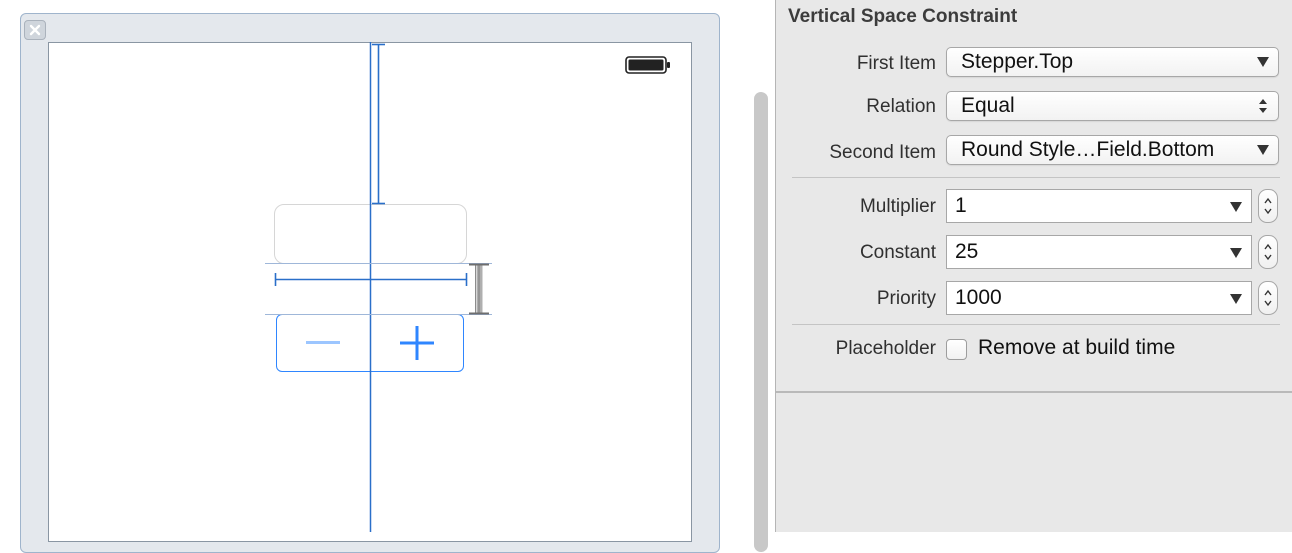 The width and height of the screenshot is (1292, 553). I want to click on priority-stepper, so click(1268, 298).